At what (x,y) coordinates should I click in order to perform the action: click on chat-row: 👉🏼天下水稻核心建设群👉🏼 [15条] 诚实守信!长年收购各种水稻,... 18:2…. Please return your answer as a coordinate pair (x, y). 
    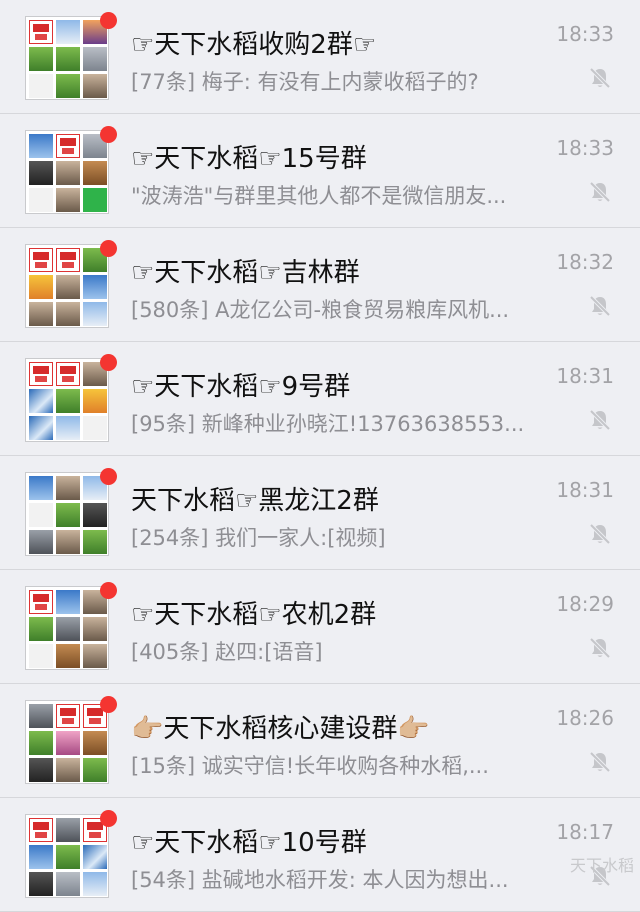
    Looking at the image, I should click on (320, 741).